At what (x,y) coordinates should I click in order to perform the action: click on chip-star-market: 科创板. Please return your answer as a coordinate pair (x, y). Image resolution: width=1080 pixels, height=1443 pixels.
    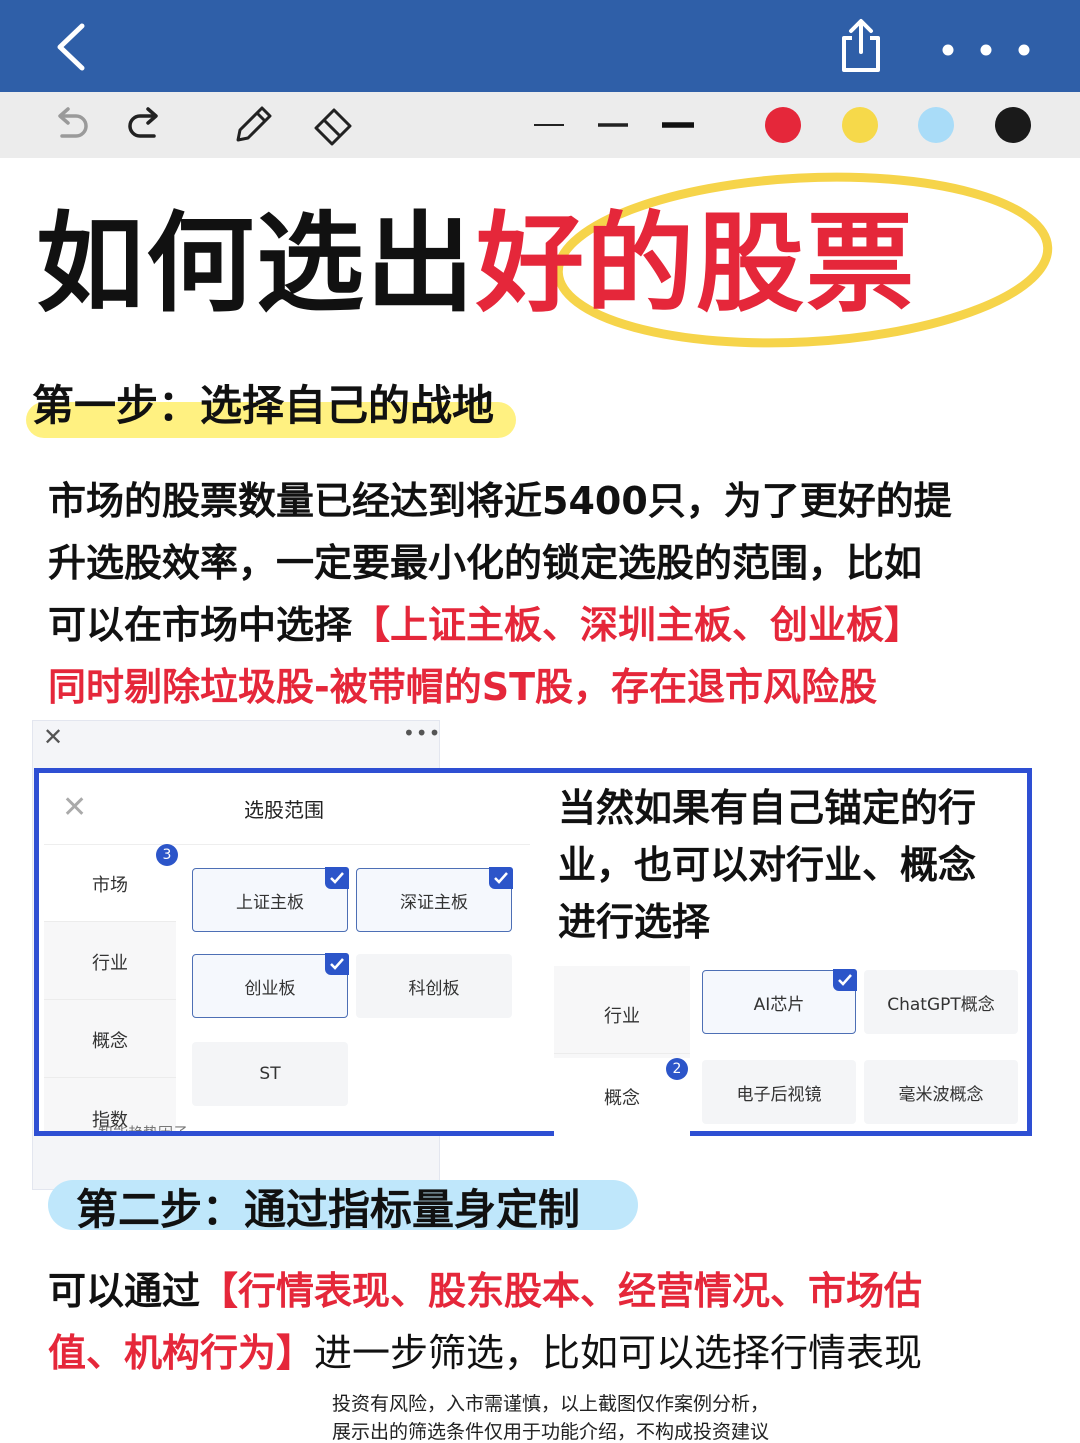
    Looking at the image, I should click on (434, 986).